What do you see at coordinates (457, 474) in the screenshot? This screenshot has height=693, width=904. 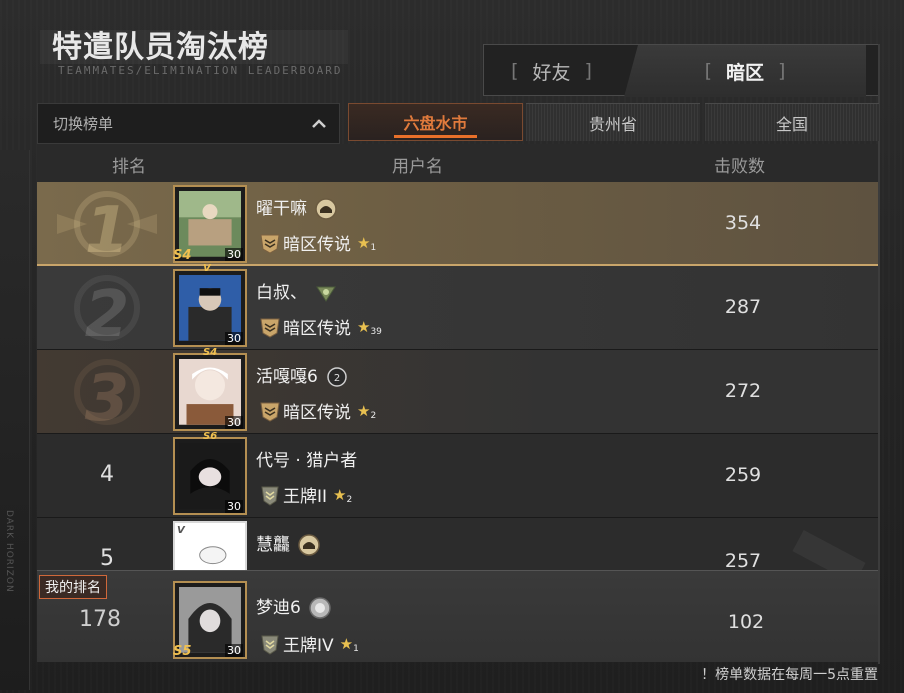 I see `table-row: 4 S6 30 代号 · 猎户者 王牌II ★ 2 259` at bounding box center [457, 474].